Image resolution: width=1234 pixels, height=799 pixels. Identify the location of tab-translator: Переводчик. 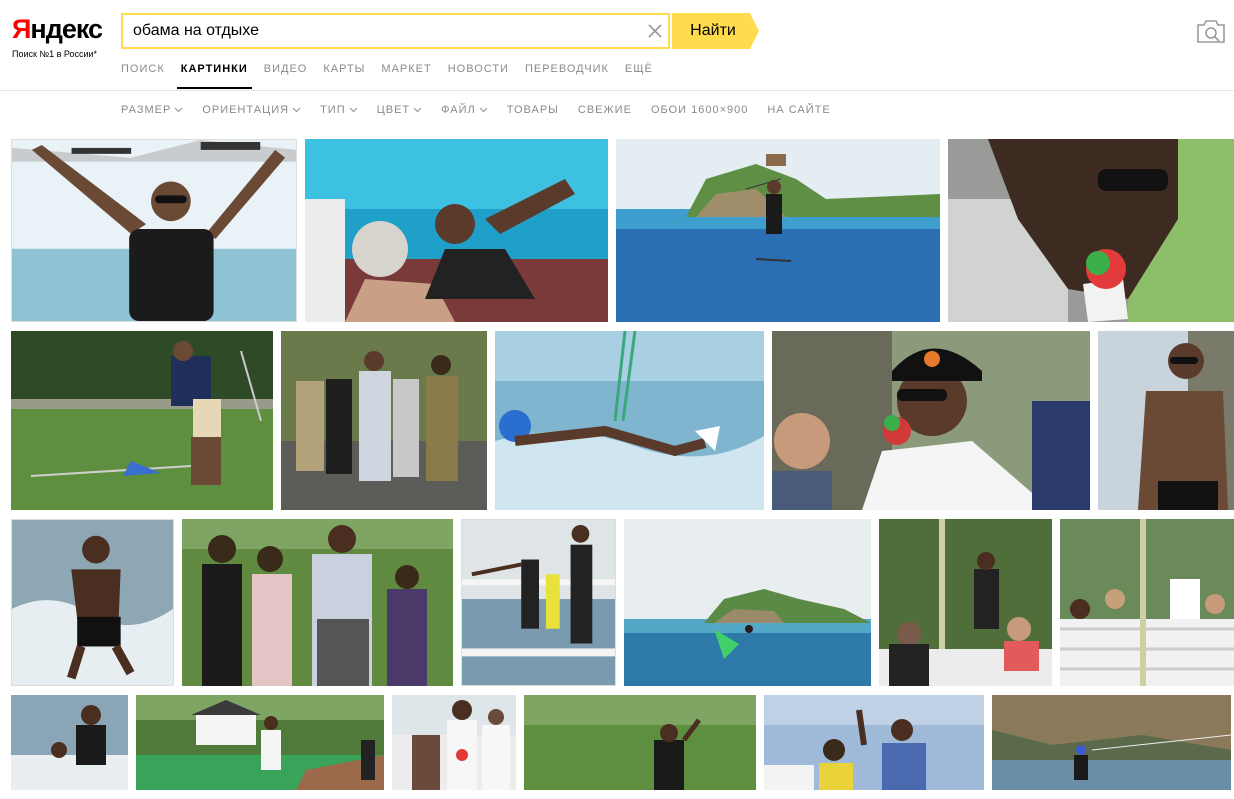
(567, 75).